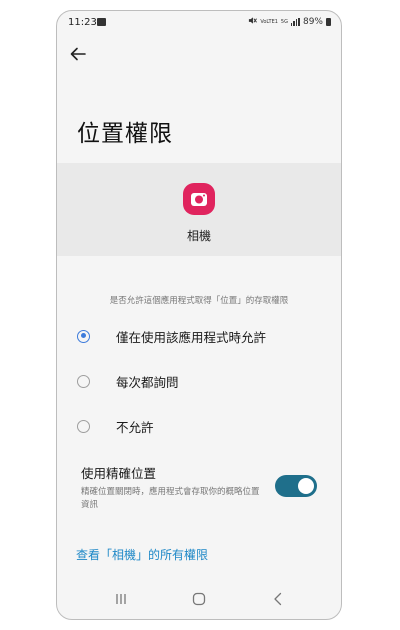 The width and height of the screenshot is (400, 630). I want to click on arrow-left-icon, so click(78, 54).